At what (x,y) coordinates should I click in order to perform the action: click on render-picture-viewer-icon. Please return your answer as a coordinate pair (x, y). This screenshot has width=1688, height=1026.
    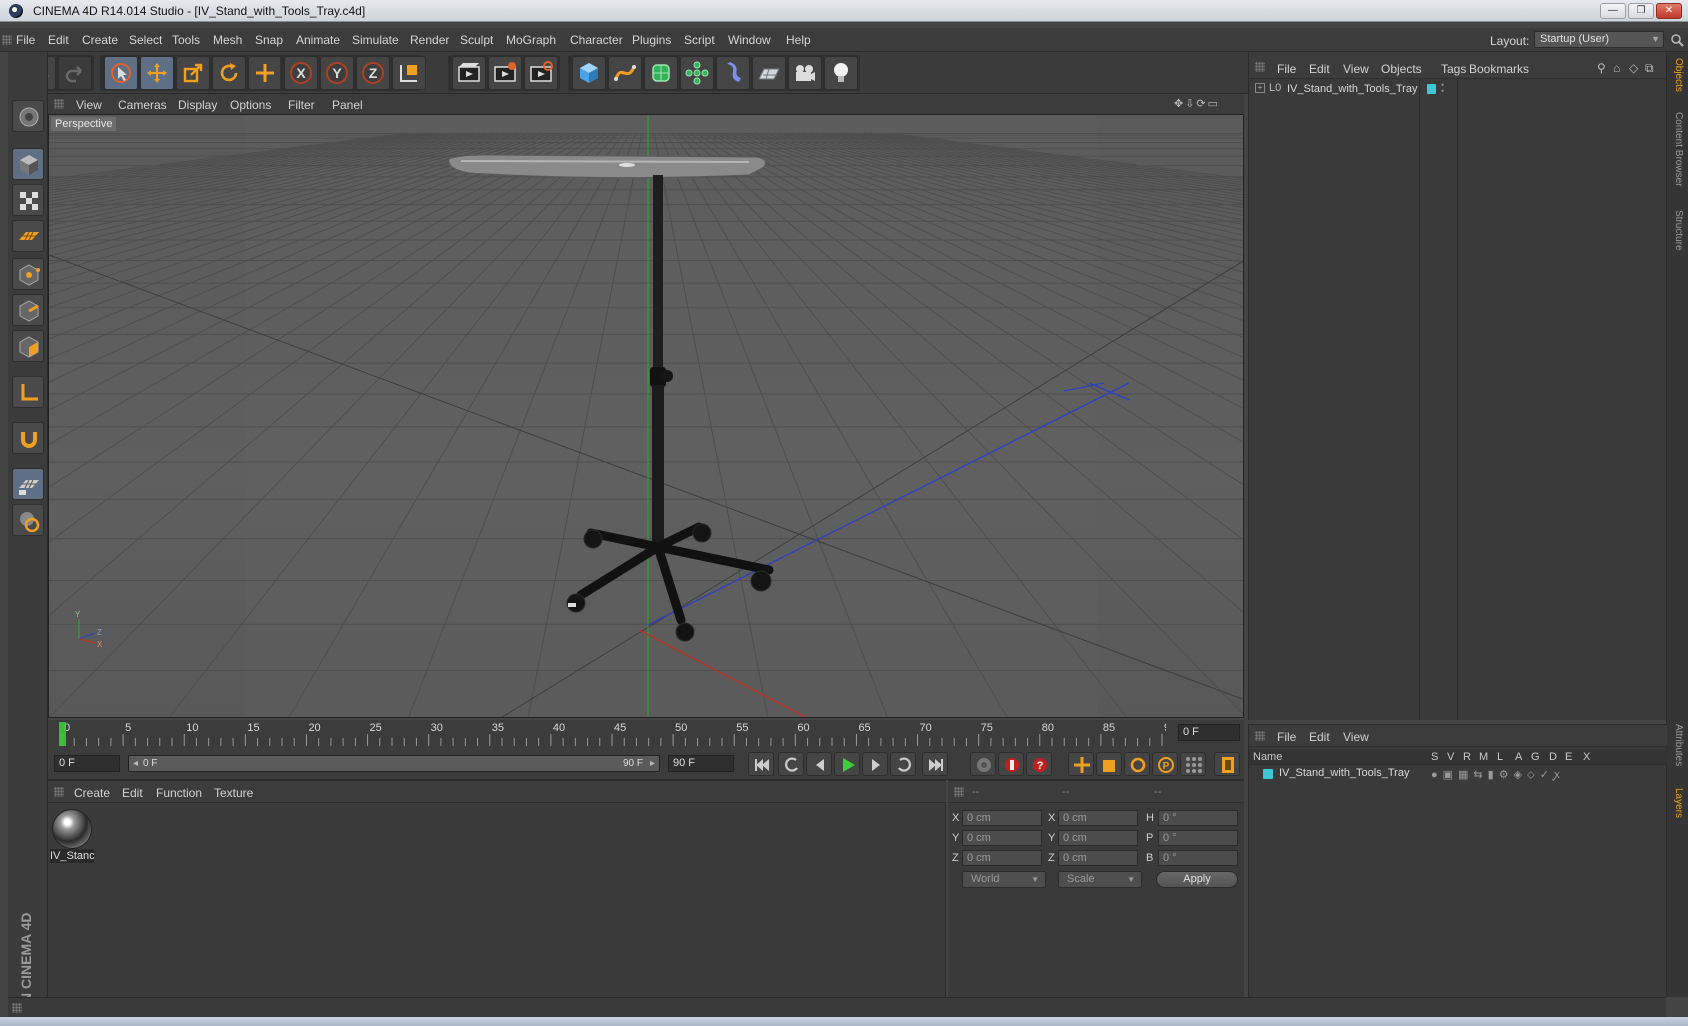
    Looking at the image, I should click on (505, 73).